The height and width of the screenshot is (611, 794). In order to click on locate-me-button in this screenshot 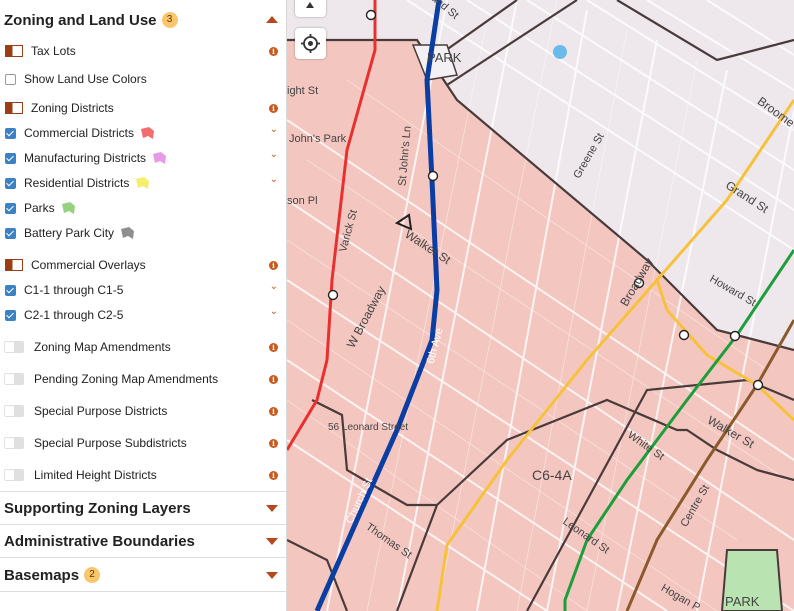, I will do `click(310, 43)`.